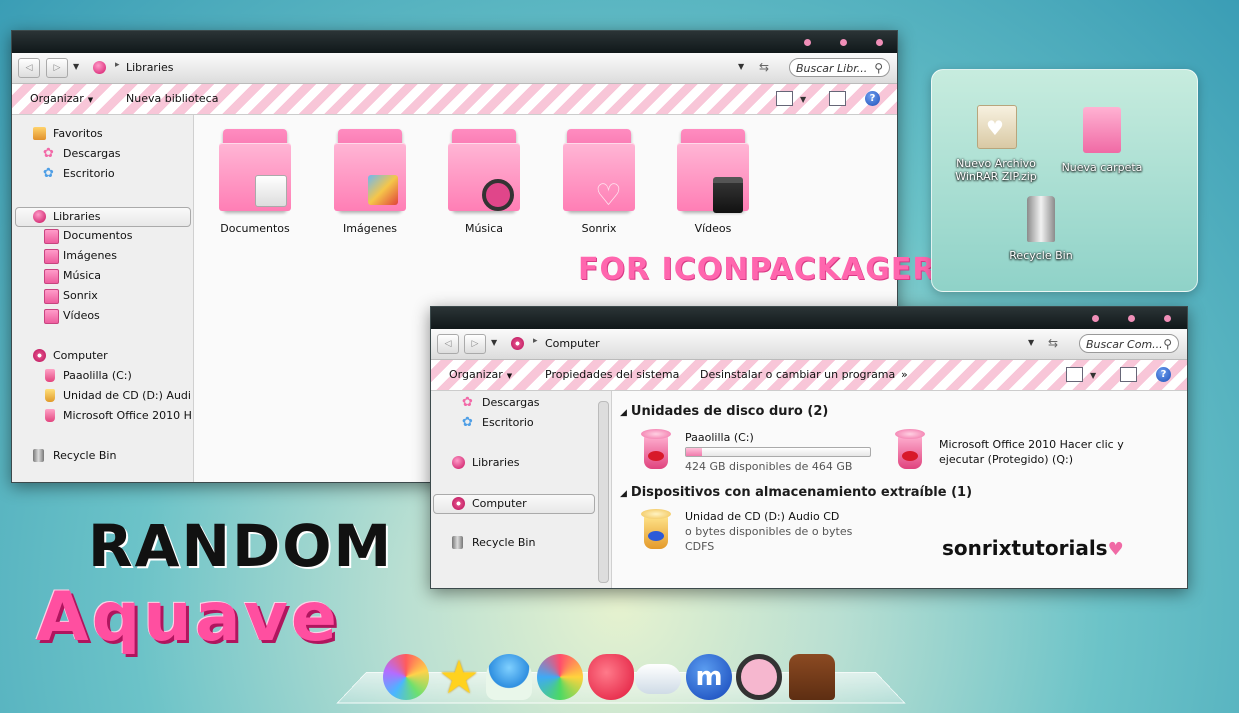 The width and height of the screenshot is (1239, 713). What do you see at coordinates (709, 677) in the screenshot?
I see `mms-candy-icon: m` at bounding box center [709, 677].